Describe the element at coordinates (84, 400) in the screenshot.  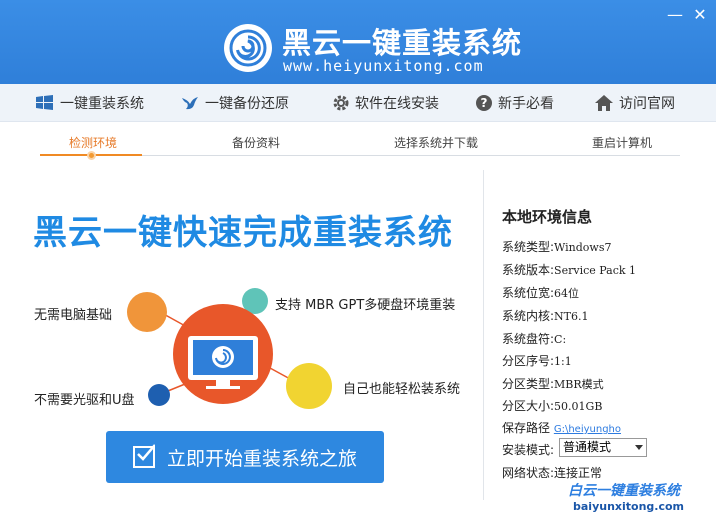
I see `feature-no-drive: 不需要光驱和U盘` at that location.